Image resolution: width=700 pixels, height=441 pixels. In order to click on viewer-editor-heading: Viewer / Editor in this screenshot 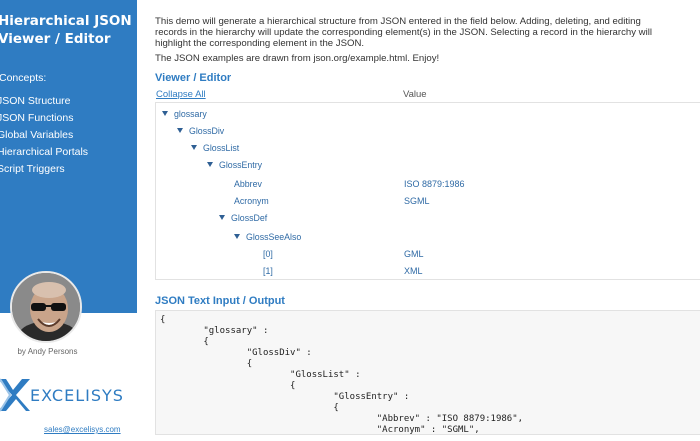, I will do `click(193, 78)`.